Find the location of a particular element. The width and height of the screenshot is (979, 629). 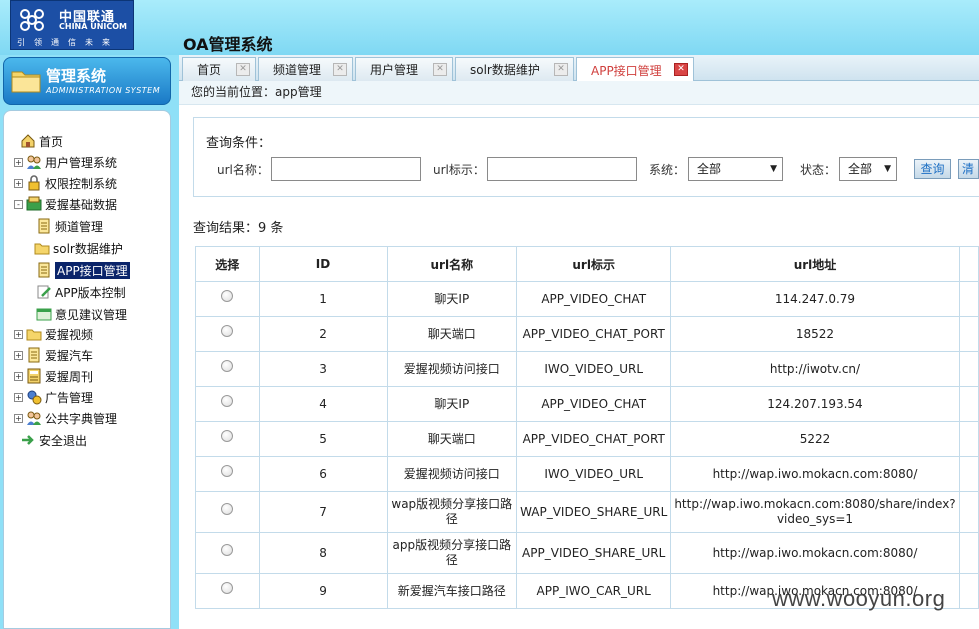

sidebar-item-label: 公共字典管理 is located at coordinates (81, 418).